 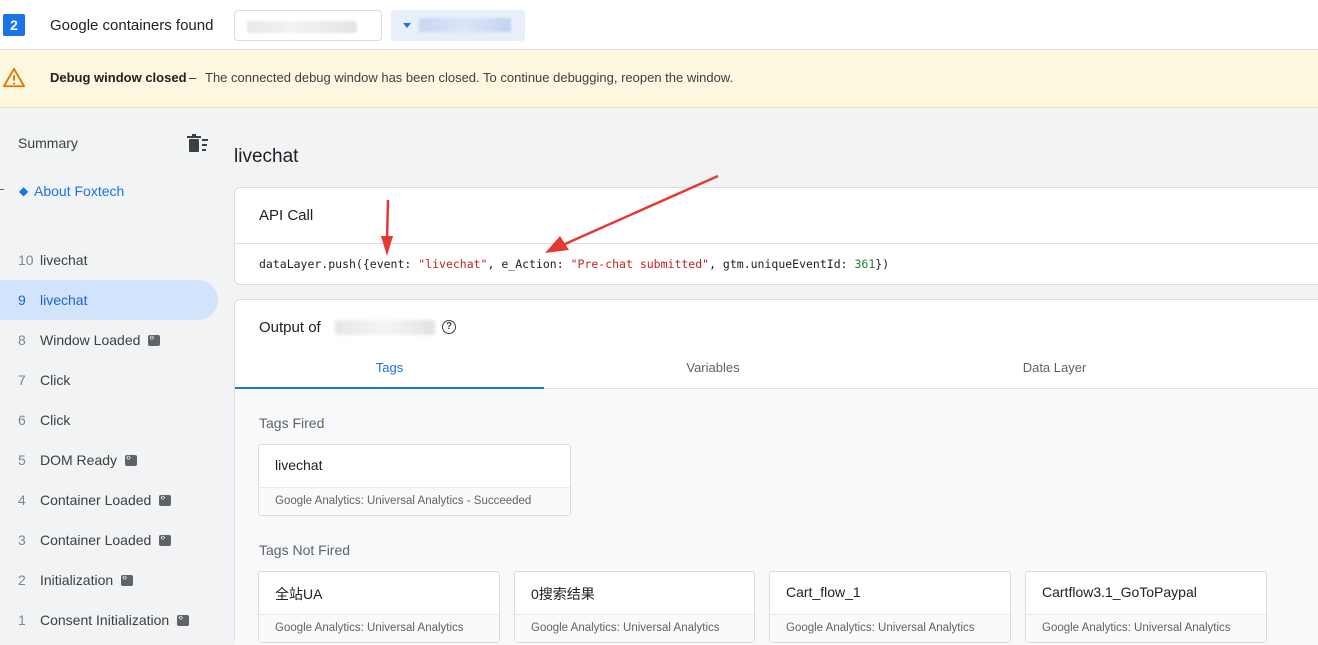 I want to click on sidebar-event-item: 3 Container Loaded, so click(x=109, y=540).